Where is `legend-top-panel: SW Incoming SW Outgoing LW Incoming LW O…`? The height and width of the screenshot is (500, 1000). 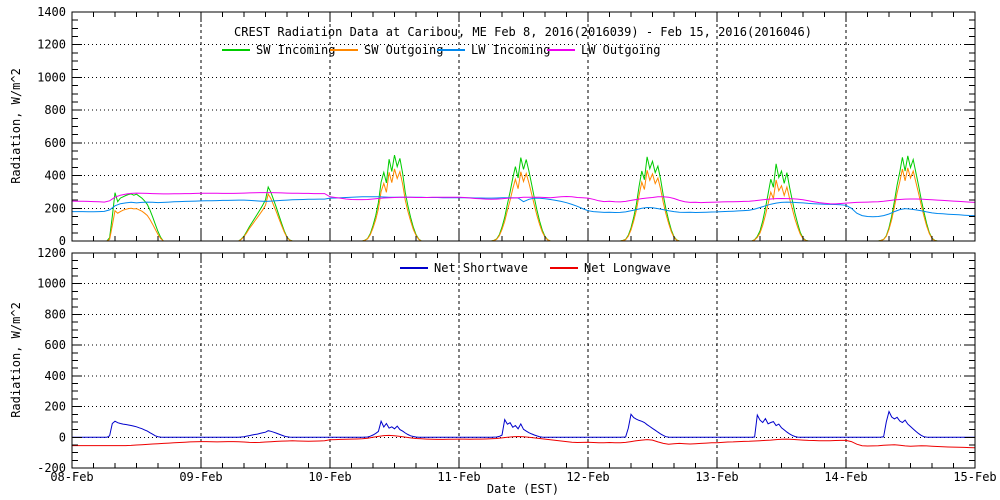
legend-top-panel: SW Incoming SW Outgoing LW Incoming LW O… is located at coordinates (441, 50).